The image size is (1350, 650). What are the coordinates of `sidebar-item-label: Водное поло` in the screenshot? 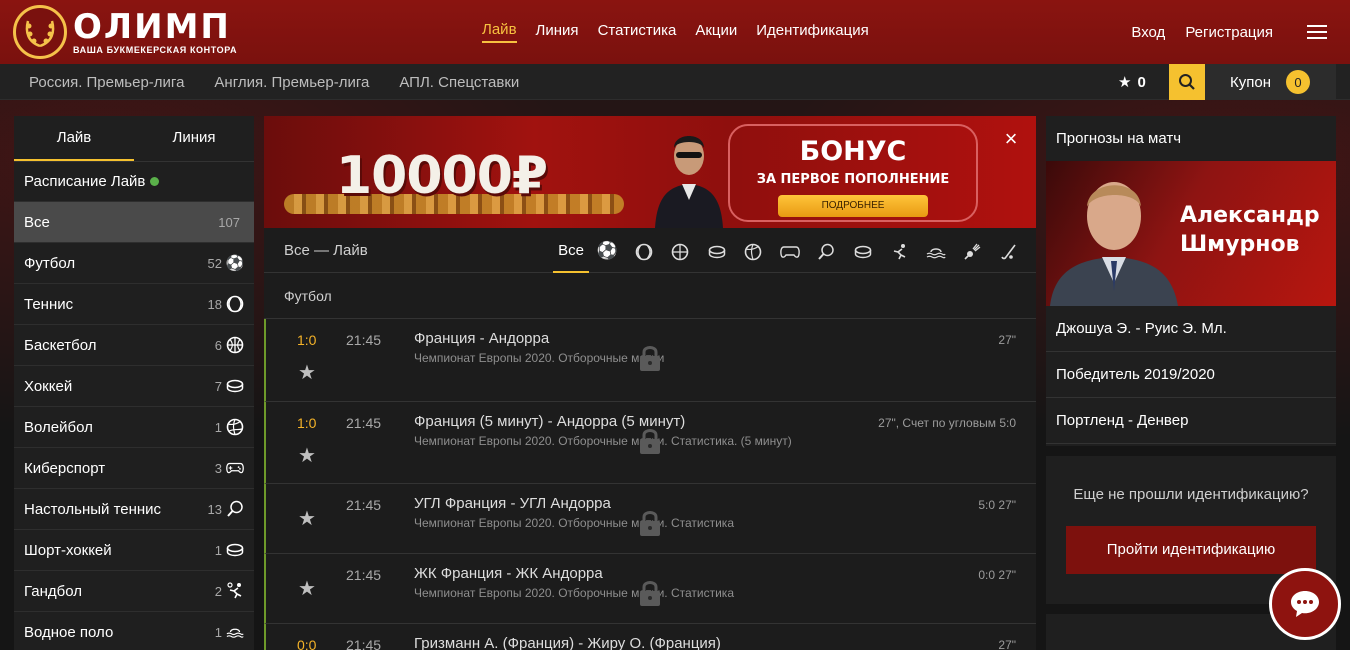 It's located at (69, 632).